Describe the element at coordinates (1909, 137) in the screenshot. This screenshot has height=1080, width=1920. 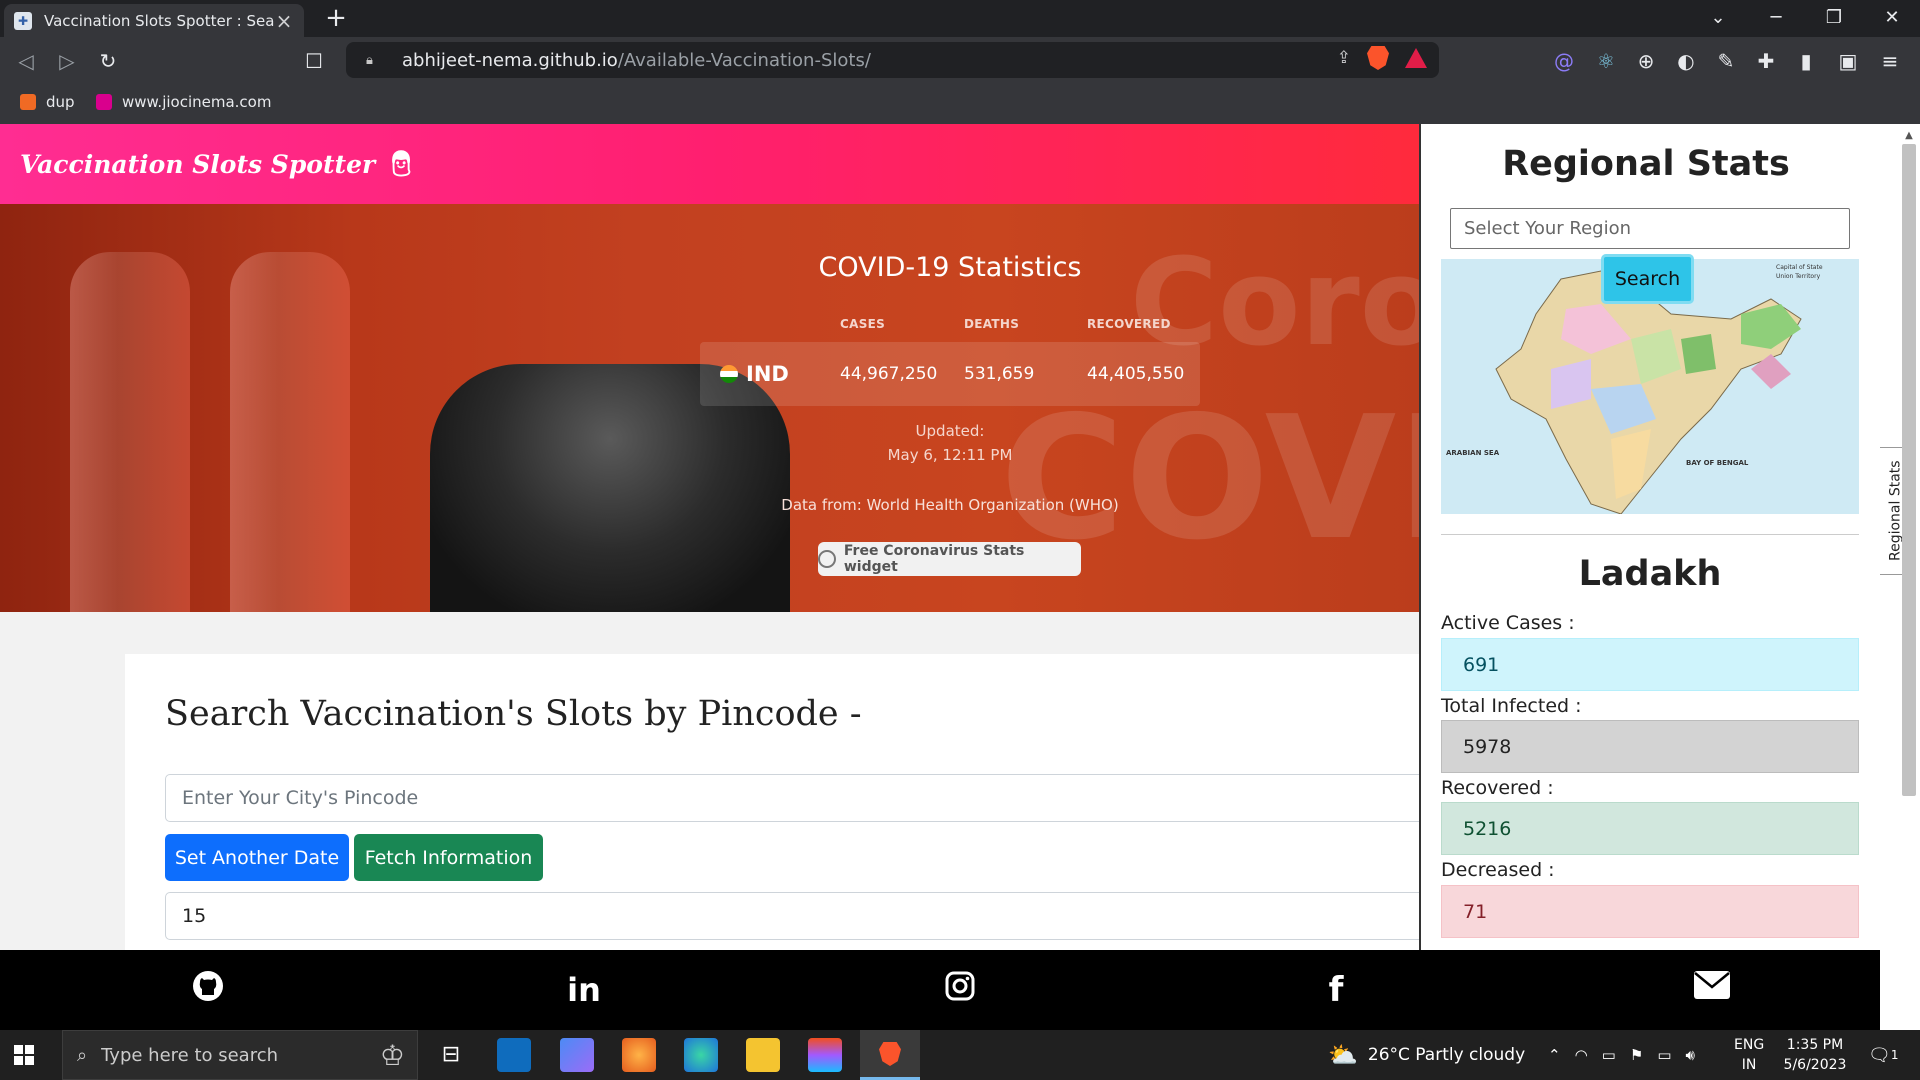
I see `scroll-up-icon: ▲` at that location.